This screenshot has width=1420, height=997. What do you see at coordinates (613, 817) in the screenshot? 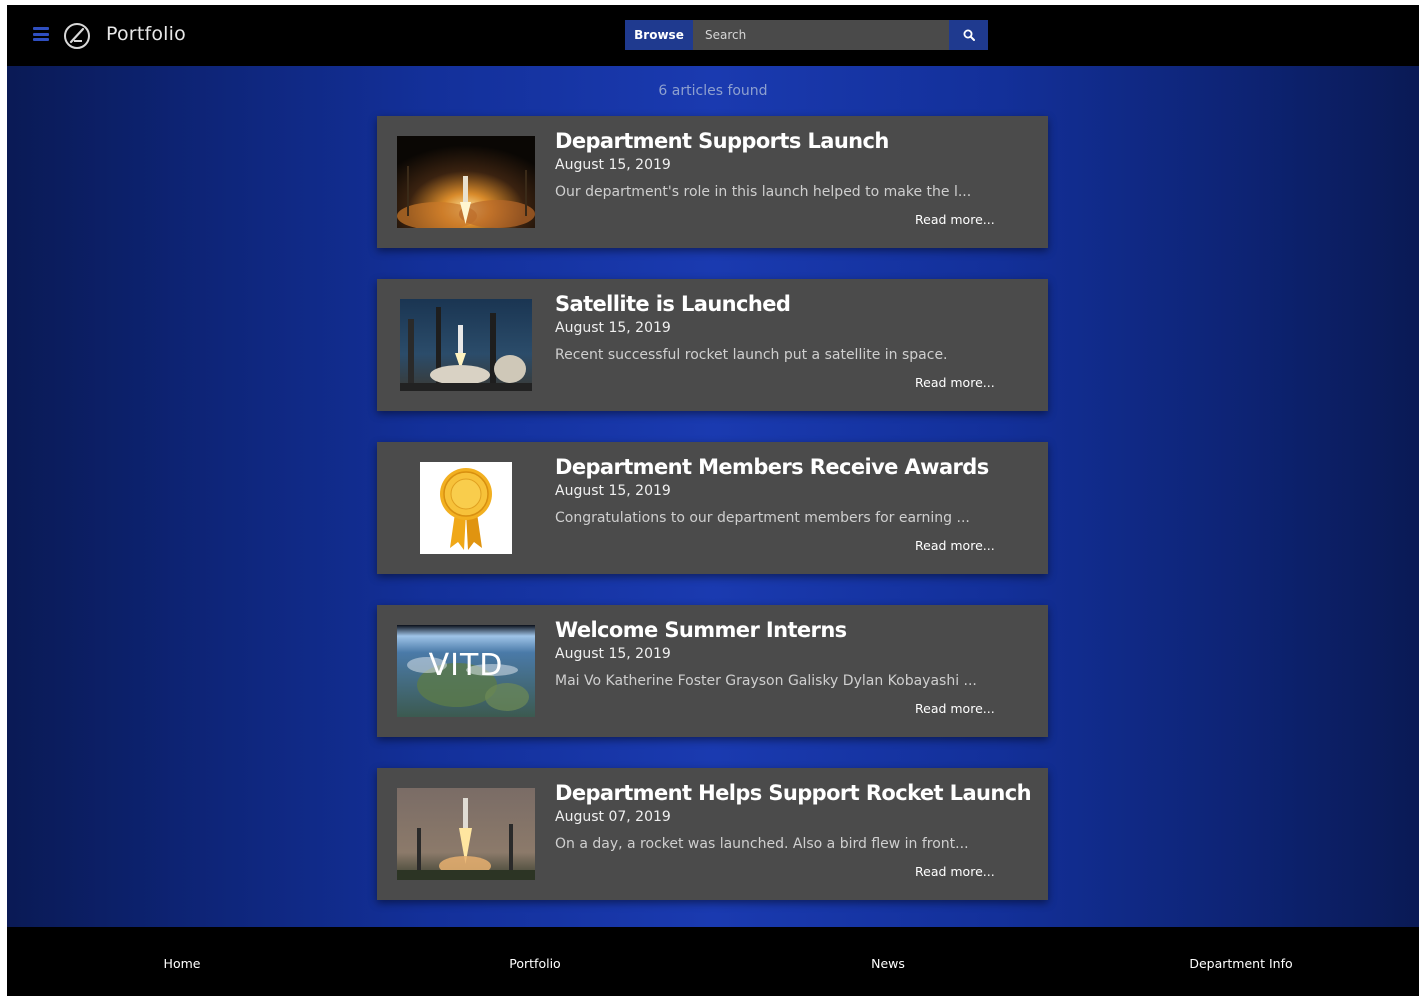
I see `article-date: August 07, 2019` at bounding box center [613, 817].